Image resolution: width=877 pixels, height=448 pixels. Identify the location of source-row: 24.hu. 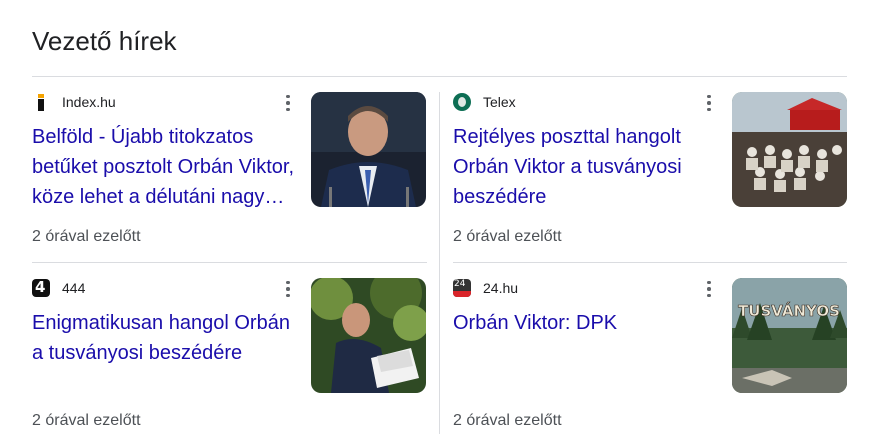
(485, 288).